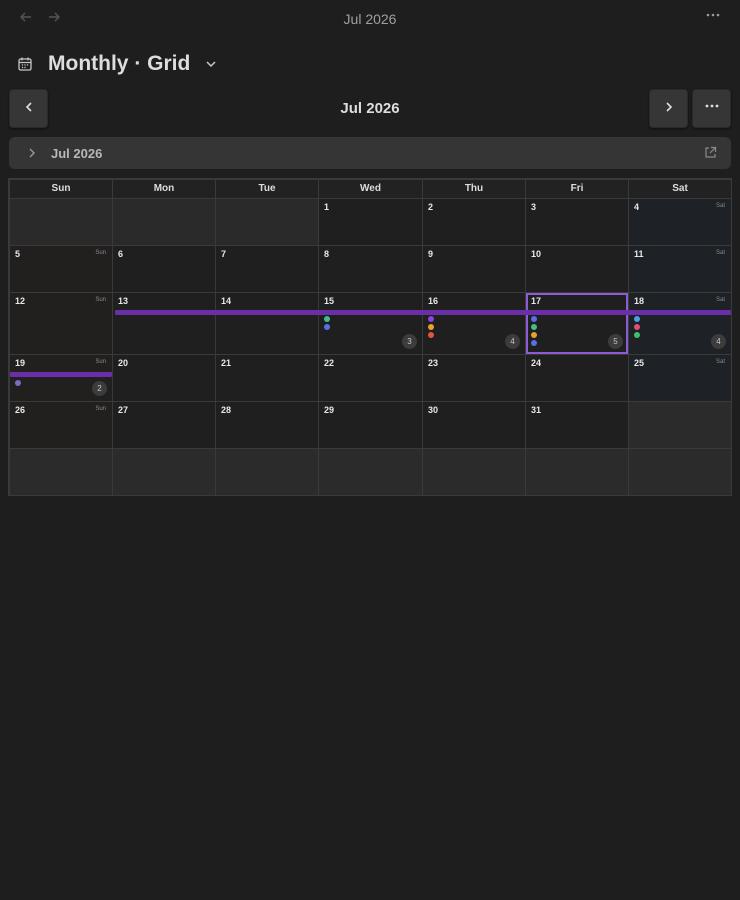 This screenshot has height=900, width=740. What do you see at coordinates (433, 410) in the screenshot?
I see `day-number: 30` at bounding box center [433, 410].